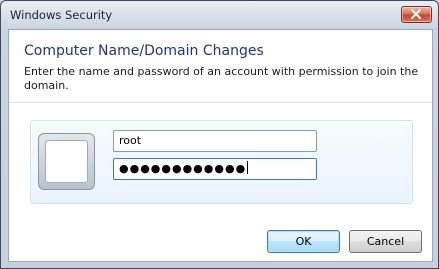 This screenshot has height=269, width=439. What do you see at coordinates (220, 102) in the screenshot?
I see `separator` at bounding box center [220, 102].